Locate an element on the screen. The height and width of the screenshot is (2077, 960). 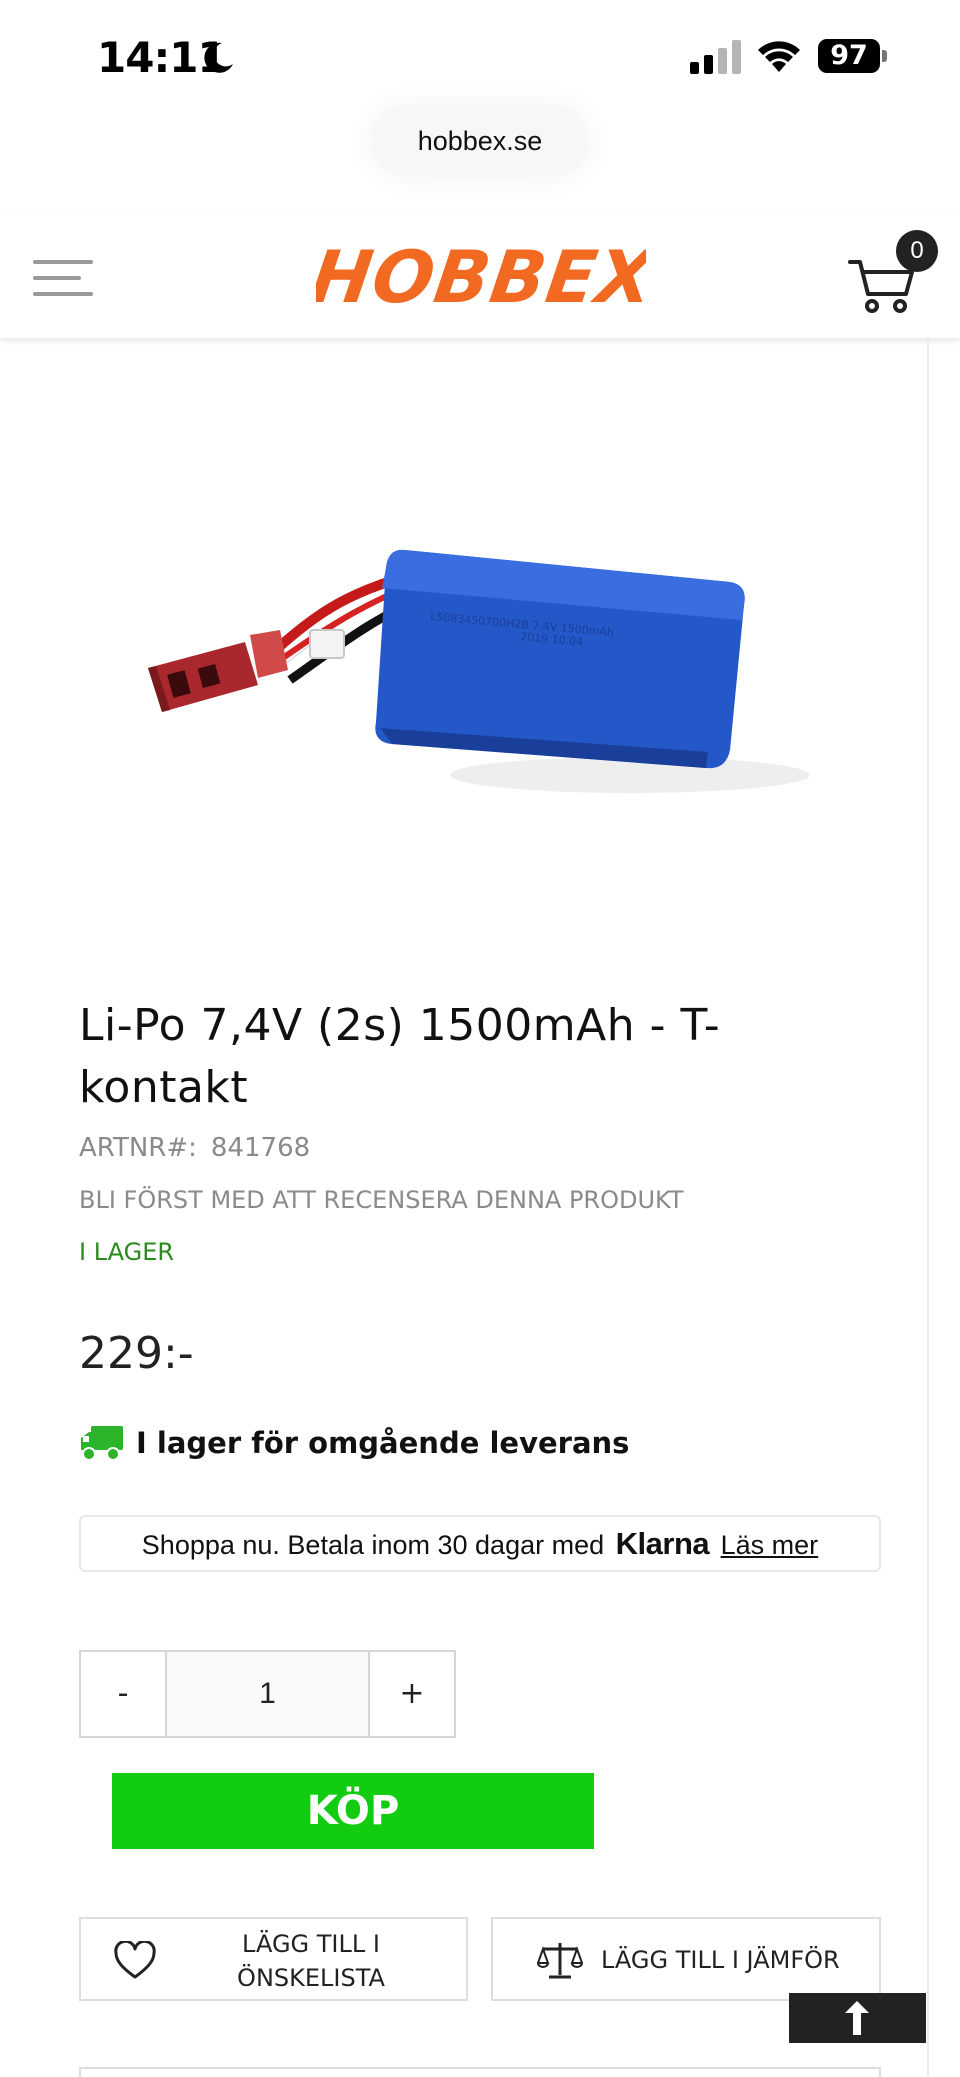
moon-icon is located at coordinates (218, 57).